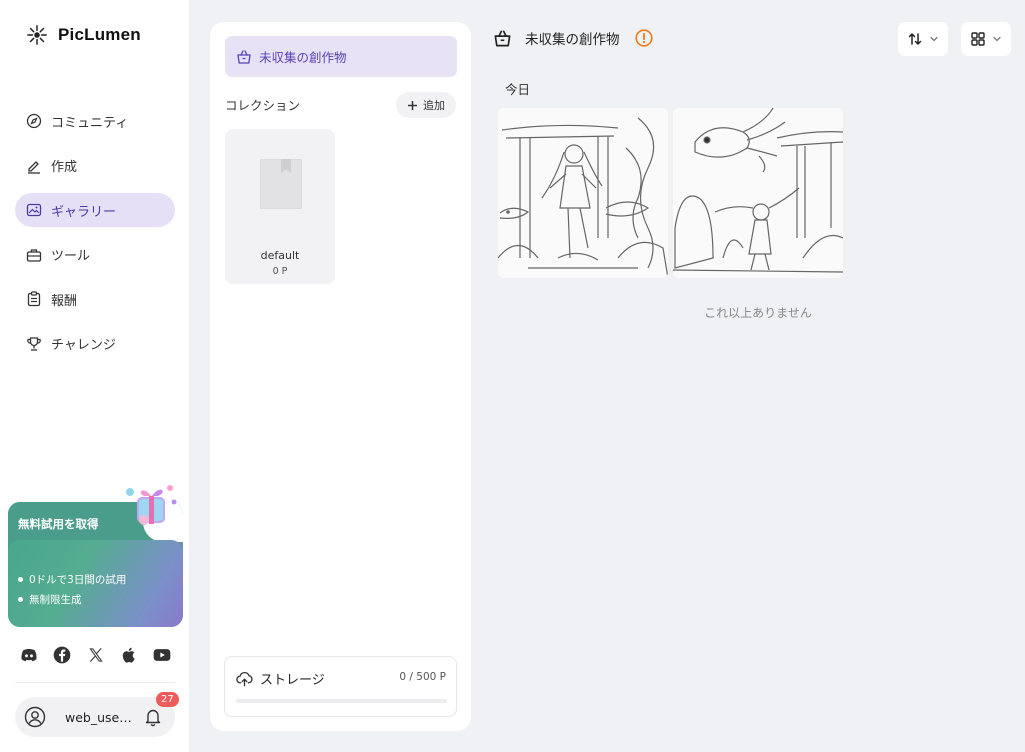 Image resolution: width=1025 pixels, height=752 pixels. What do you see at coordinates (518, 89) in the screenshot?
I see `date-group-label: 今日` at bounding box center [518, 89].